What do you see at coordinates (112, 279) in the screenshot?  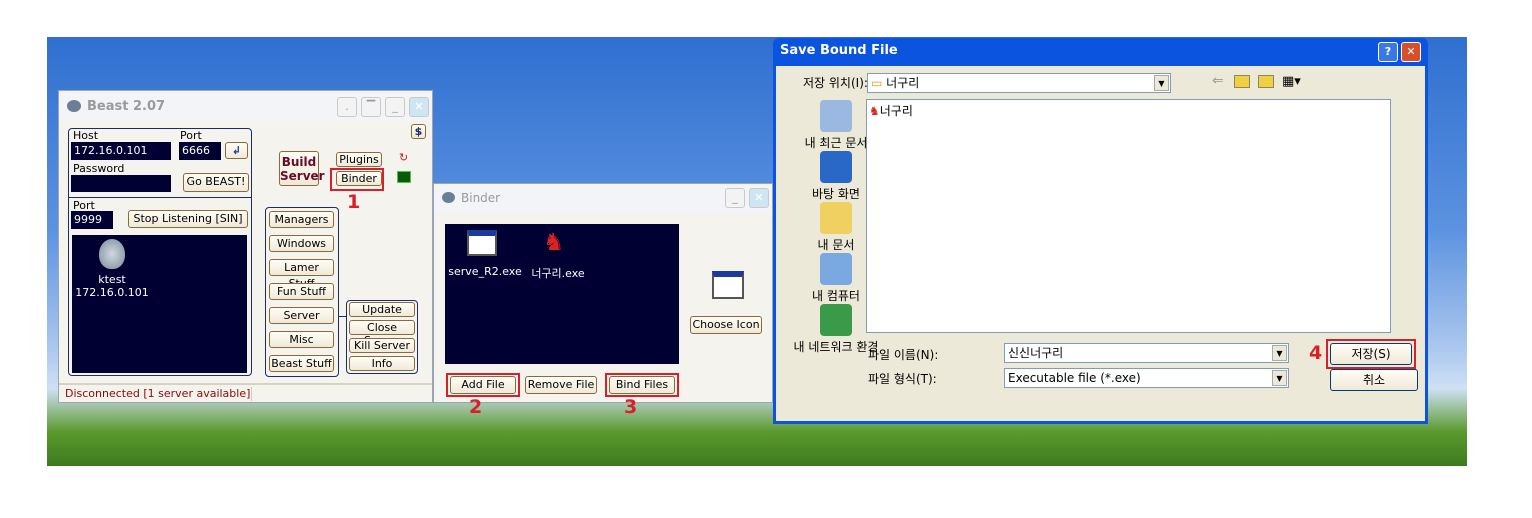 I see `server-name: ktest` at bounding box center [112, 279].